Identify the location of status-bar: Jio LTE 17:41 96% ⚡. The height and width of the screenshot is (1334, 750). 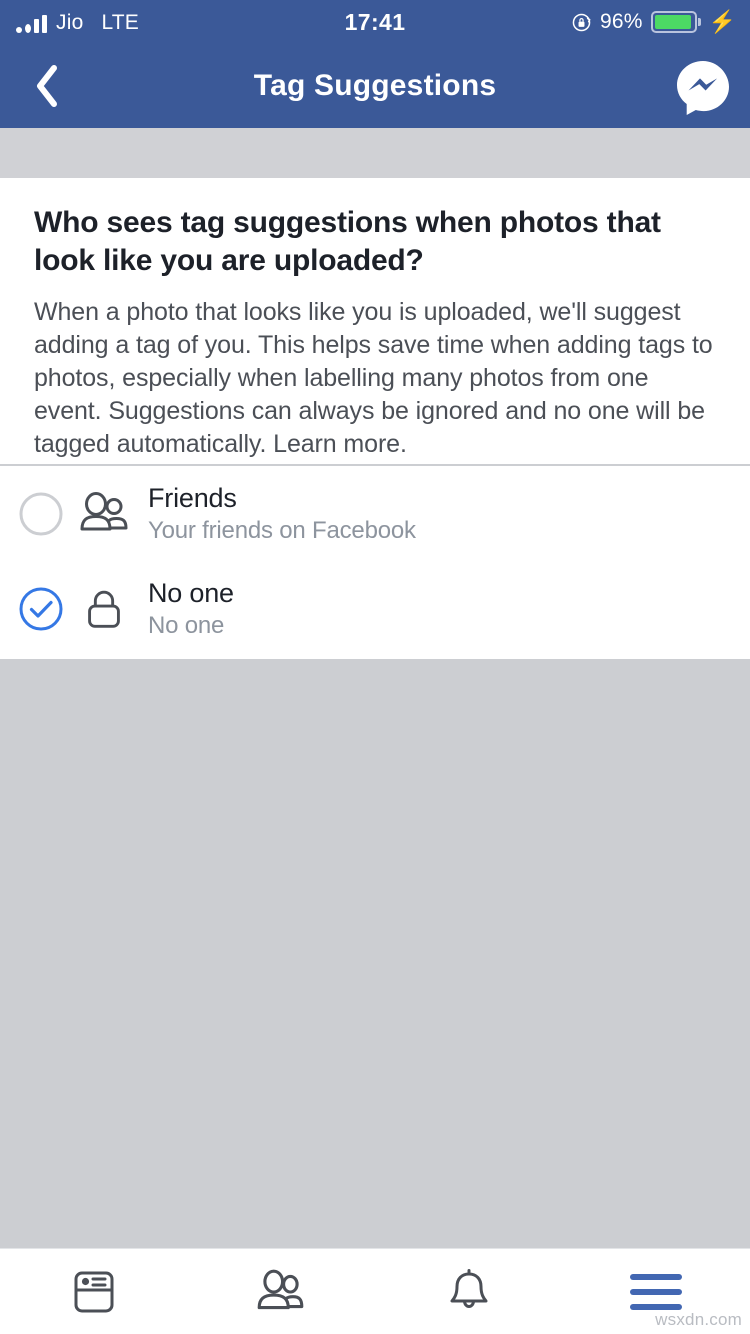
(375, 22).